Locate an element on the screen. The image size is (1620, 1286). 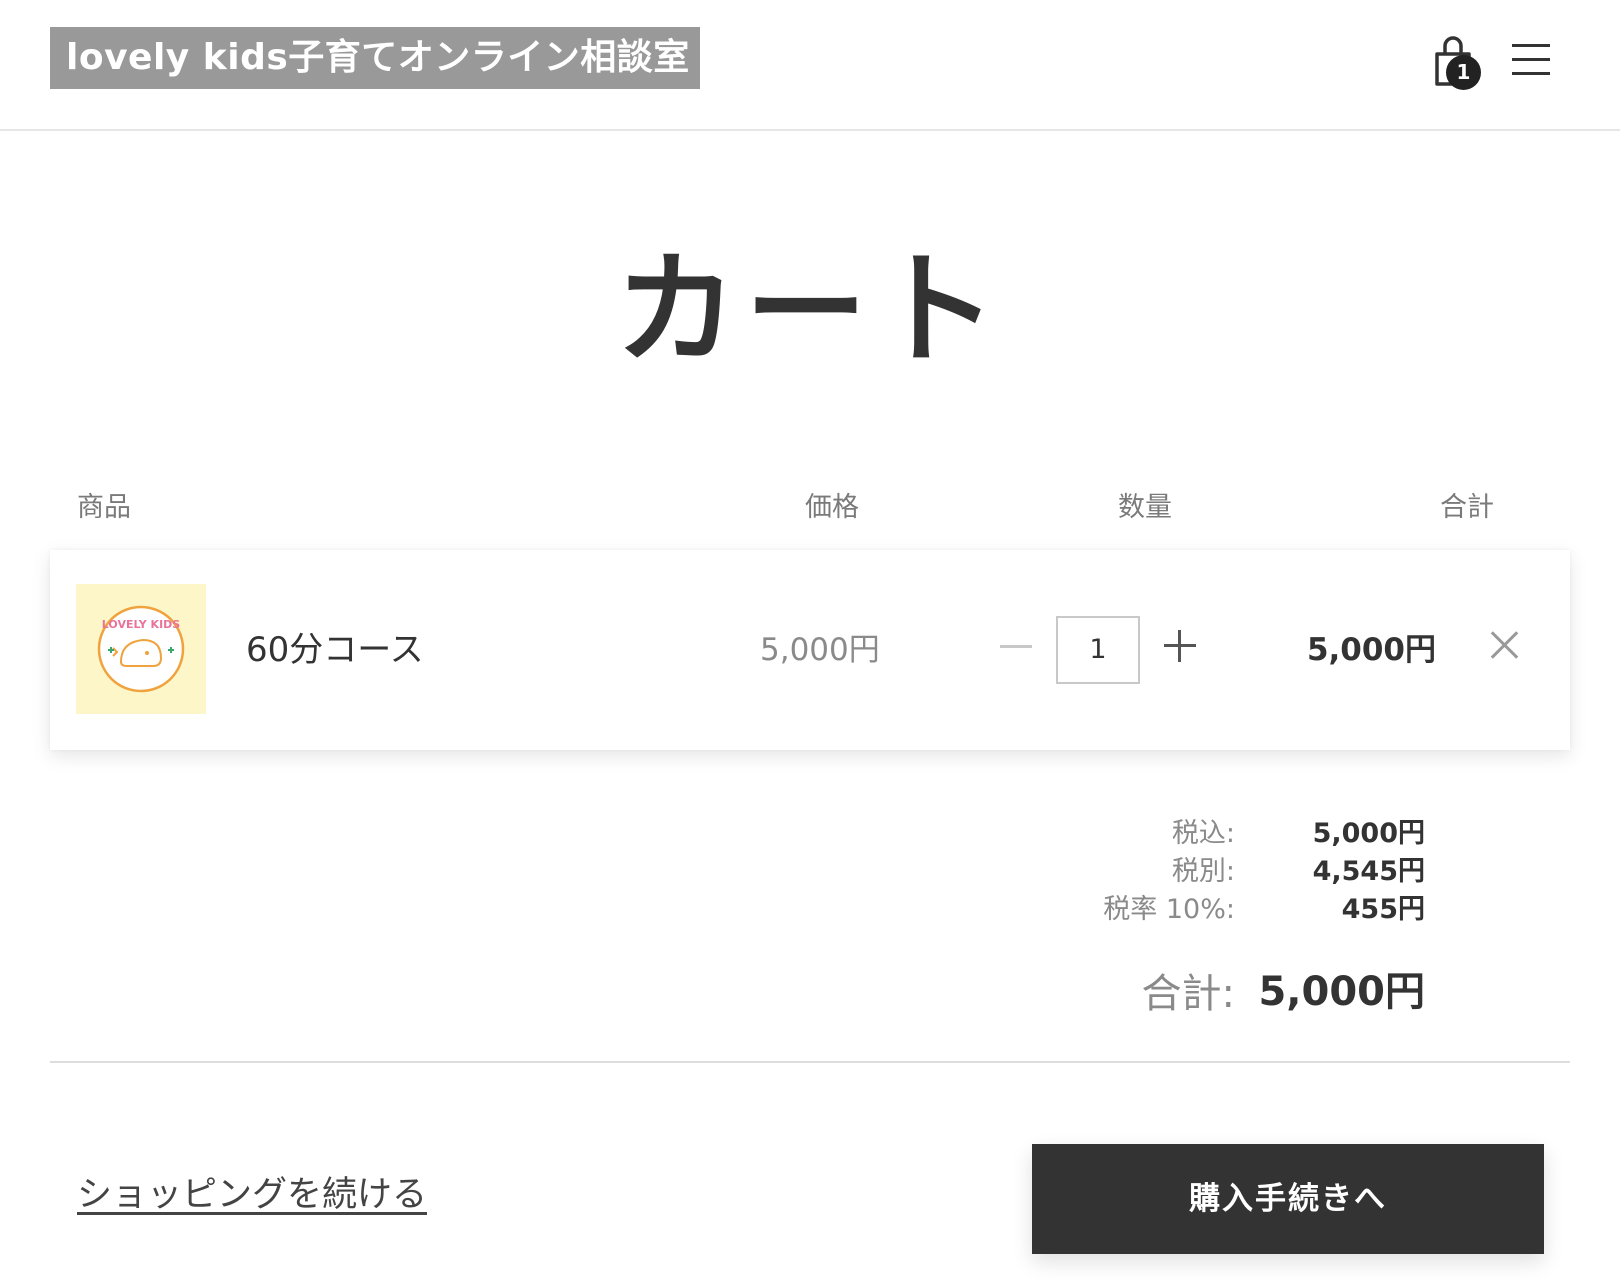
product-thumbnail: LOVELY KIDS is located at coordinates (141, 649).